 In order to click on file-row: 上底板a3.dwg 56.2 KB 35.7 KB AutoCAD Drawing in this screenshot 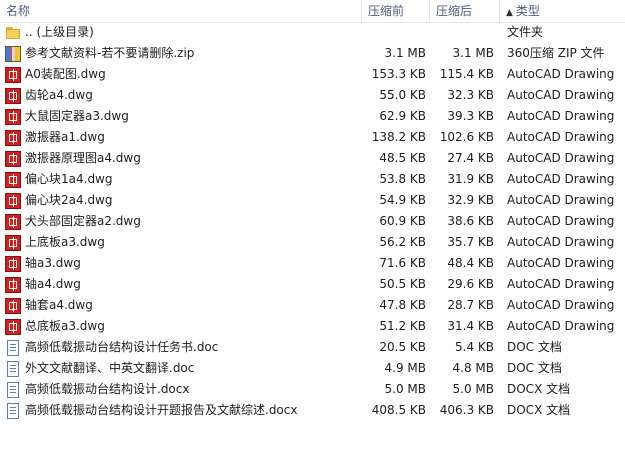, I will do `click(312, 242)`.